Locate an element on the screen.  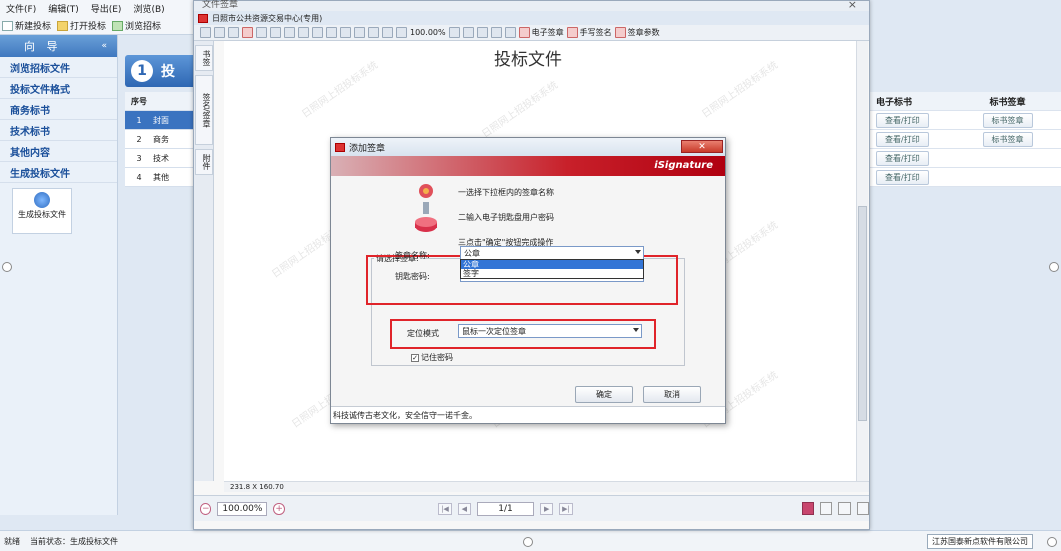
document-title: 投标文件 is located at coordinates (528, 60).